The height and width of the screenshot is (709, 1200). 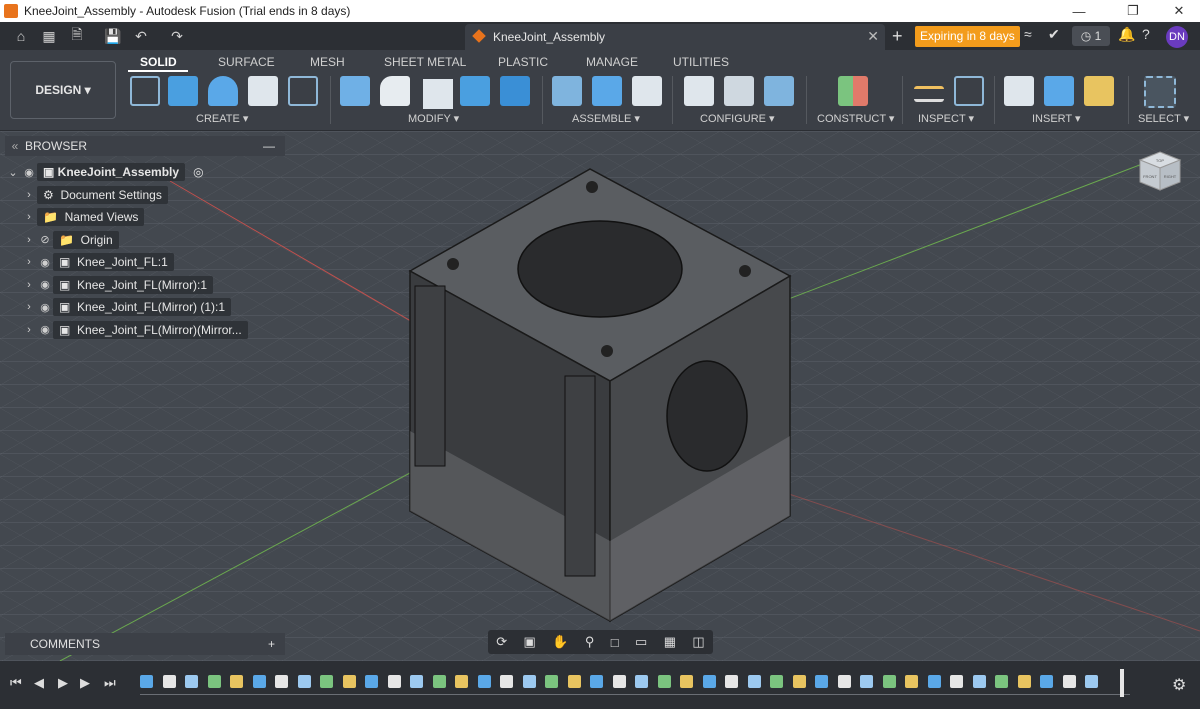 What do you see at coordinates (1079, 11) in the screenshot?
I see `minimize-icon: —` at bounding box center [1079, 11].